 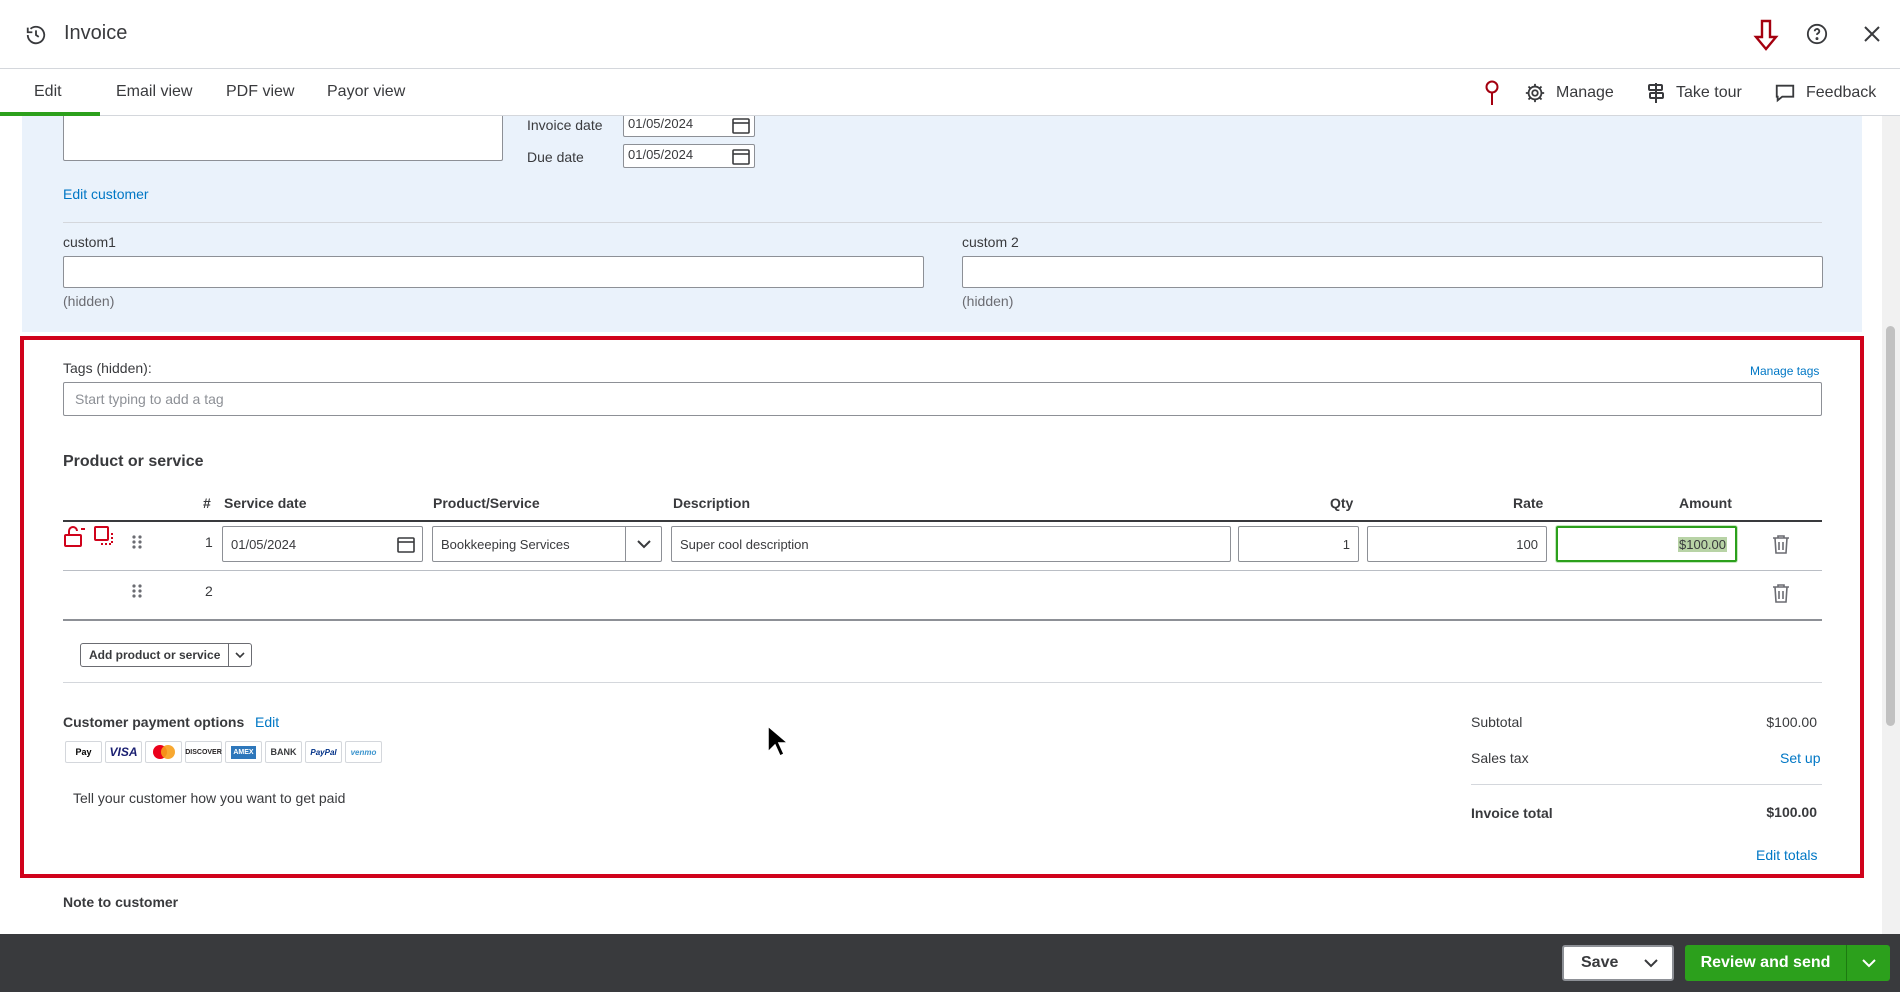 What do you see at coordinates (1392, 272) in the screenshot?
I see `custom2-input` at bounding box center [1392, 272].